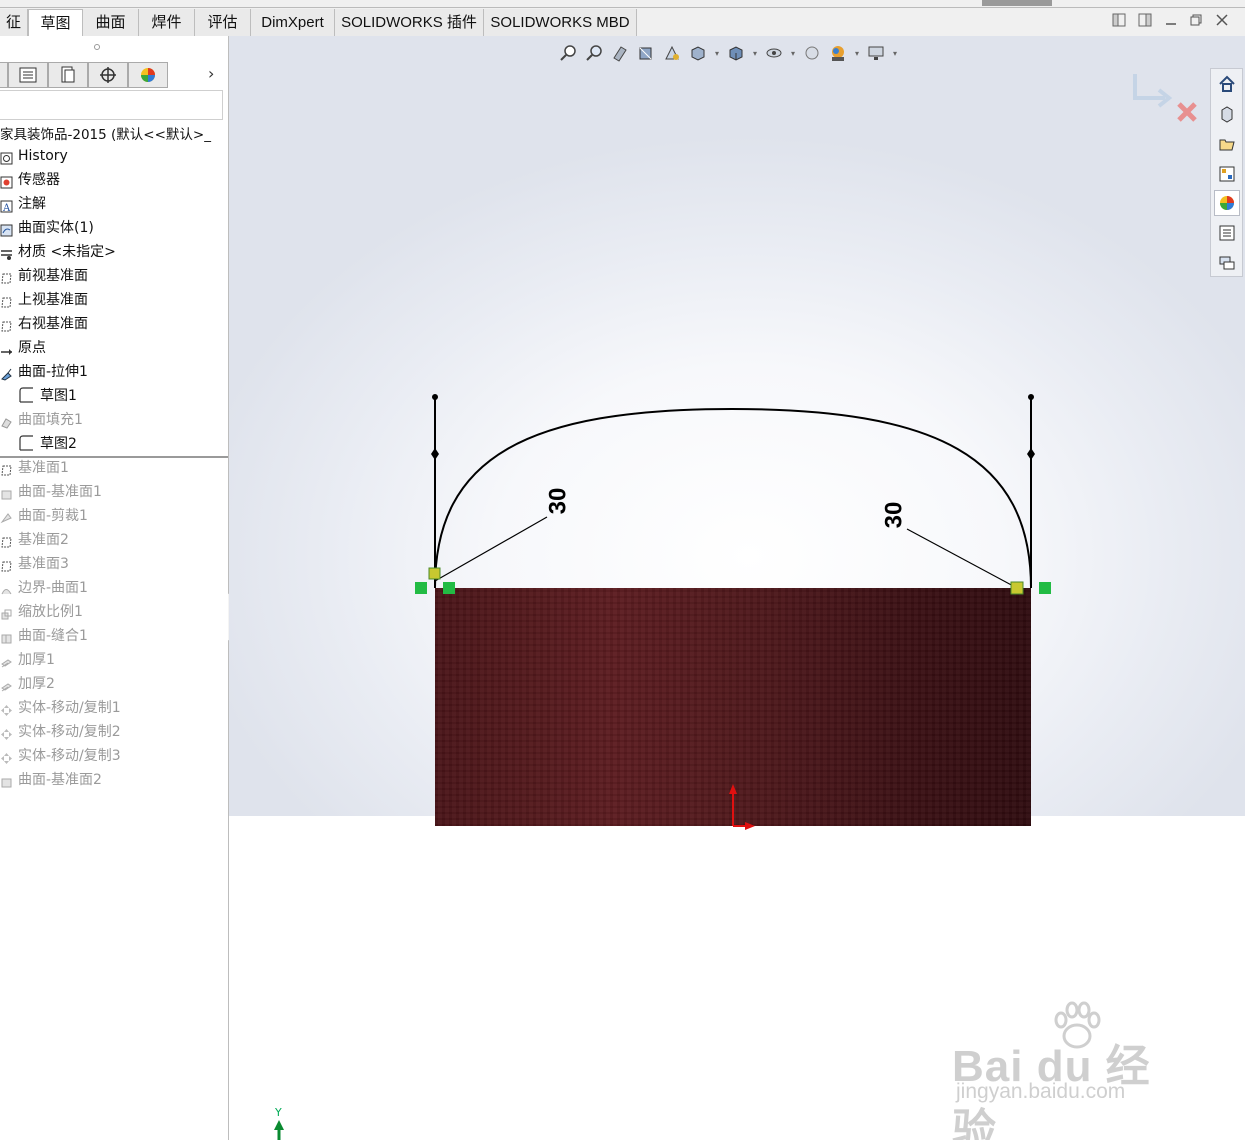  Describe the element at coordinates (43, 156) in the screenshot. I see `tree-item-label: History` at that location.